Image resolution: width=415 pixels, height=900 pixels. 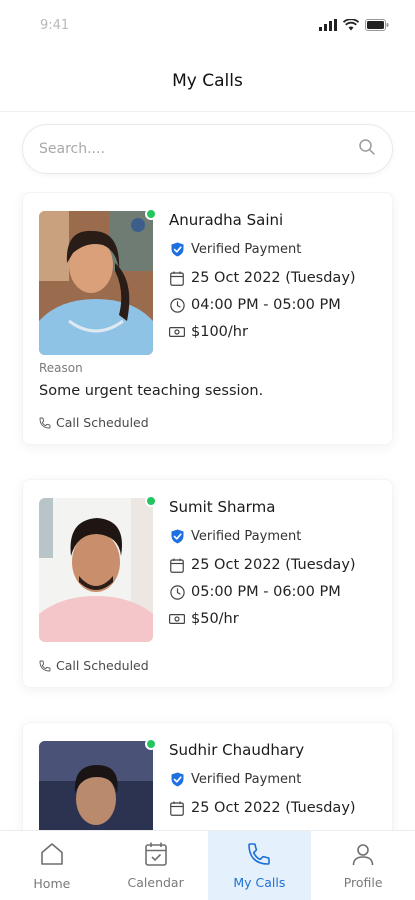 I want to click on search-bar, so click(x=207, y=149).